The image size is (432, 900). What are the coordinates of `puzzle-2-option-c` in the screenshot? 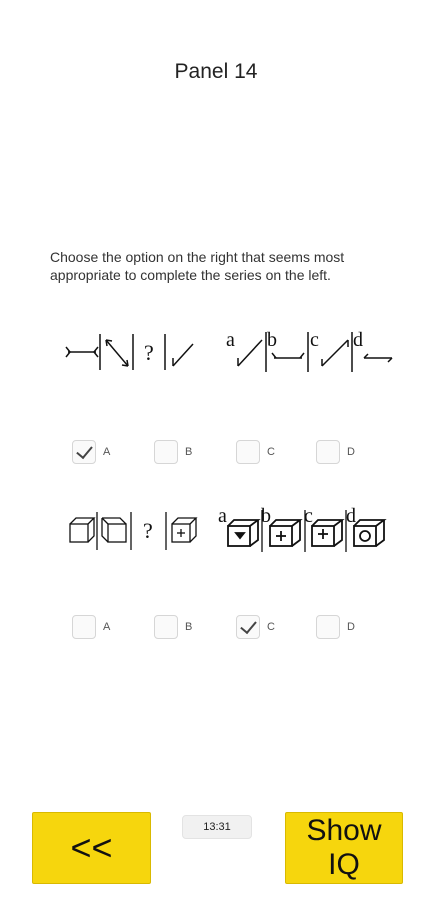 It's located at (328, 533).